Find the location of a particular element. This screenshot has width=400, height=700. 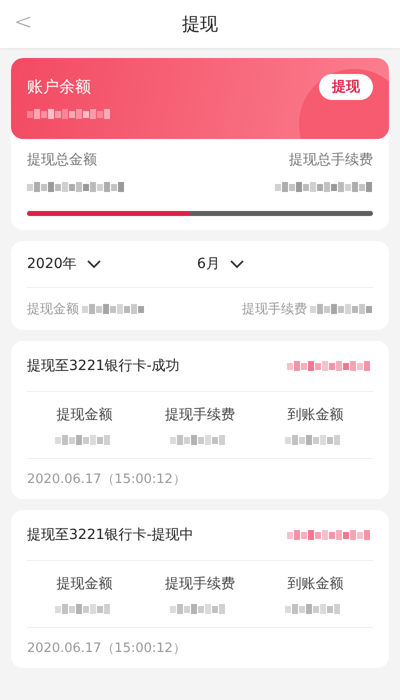

withdraw-button: 提现 is located at coordinates (346, 87).